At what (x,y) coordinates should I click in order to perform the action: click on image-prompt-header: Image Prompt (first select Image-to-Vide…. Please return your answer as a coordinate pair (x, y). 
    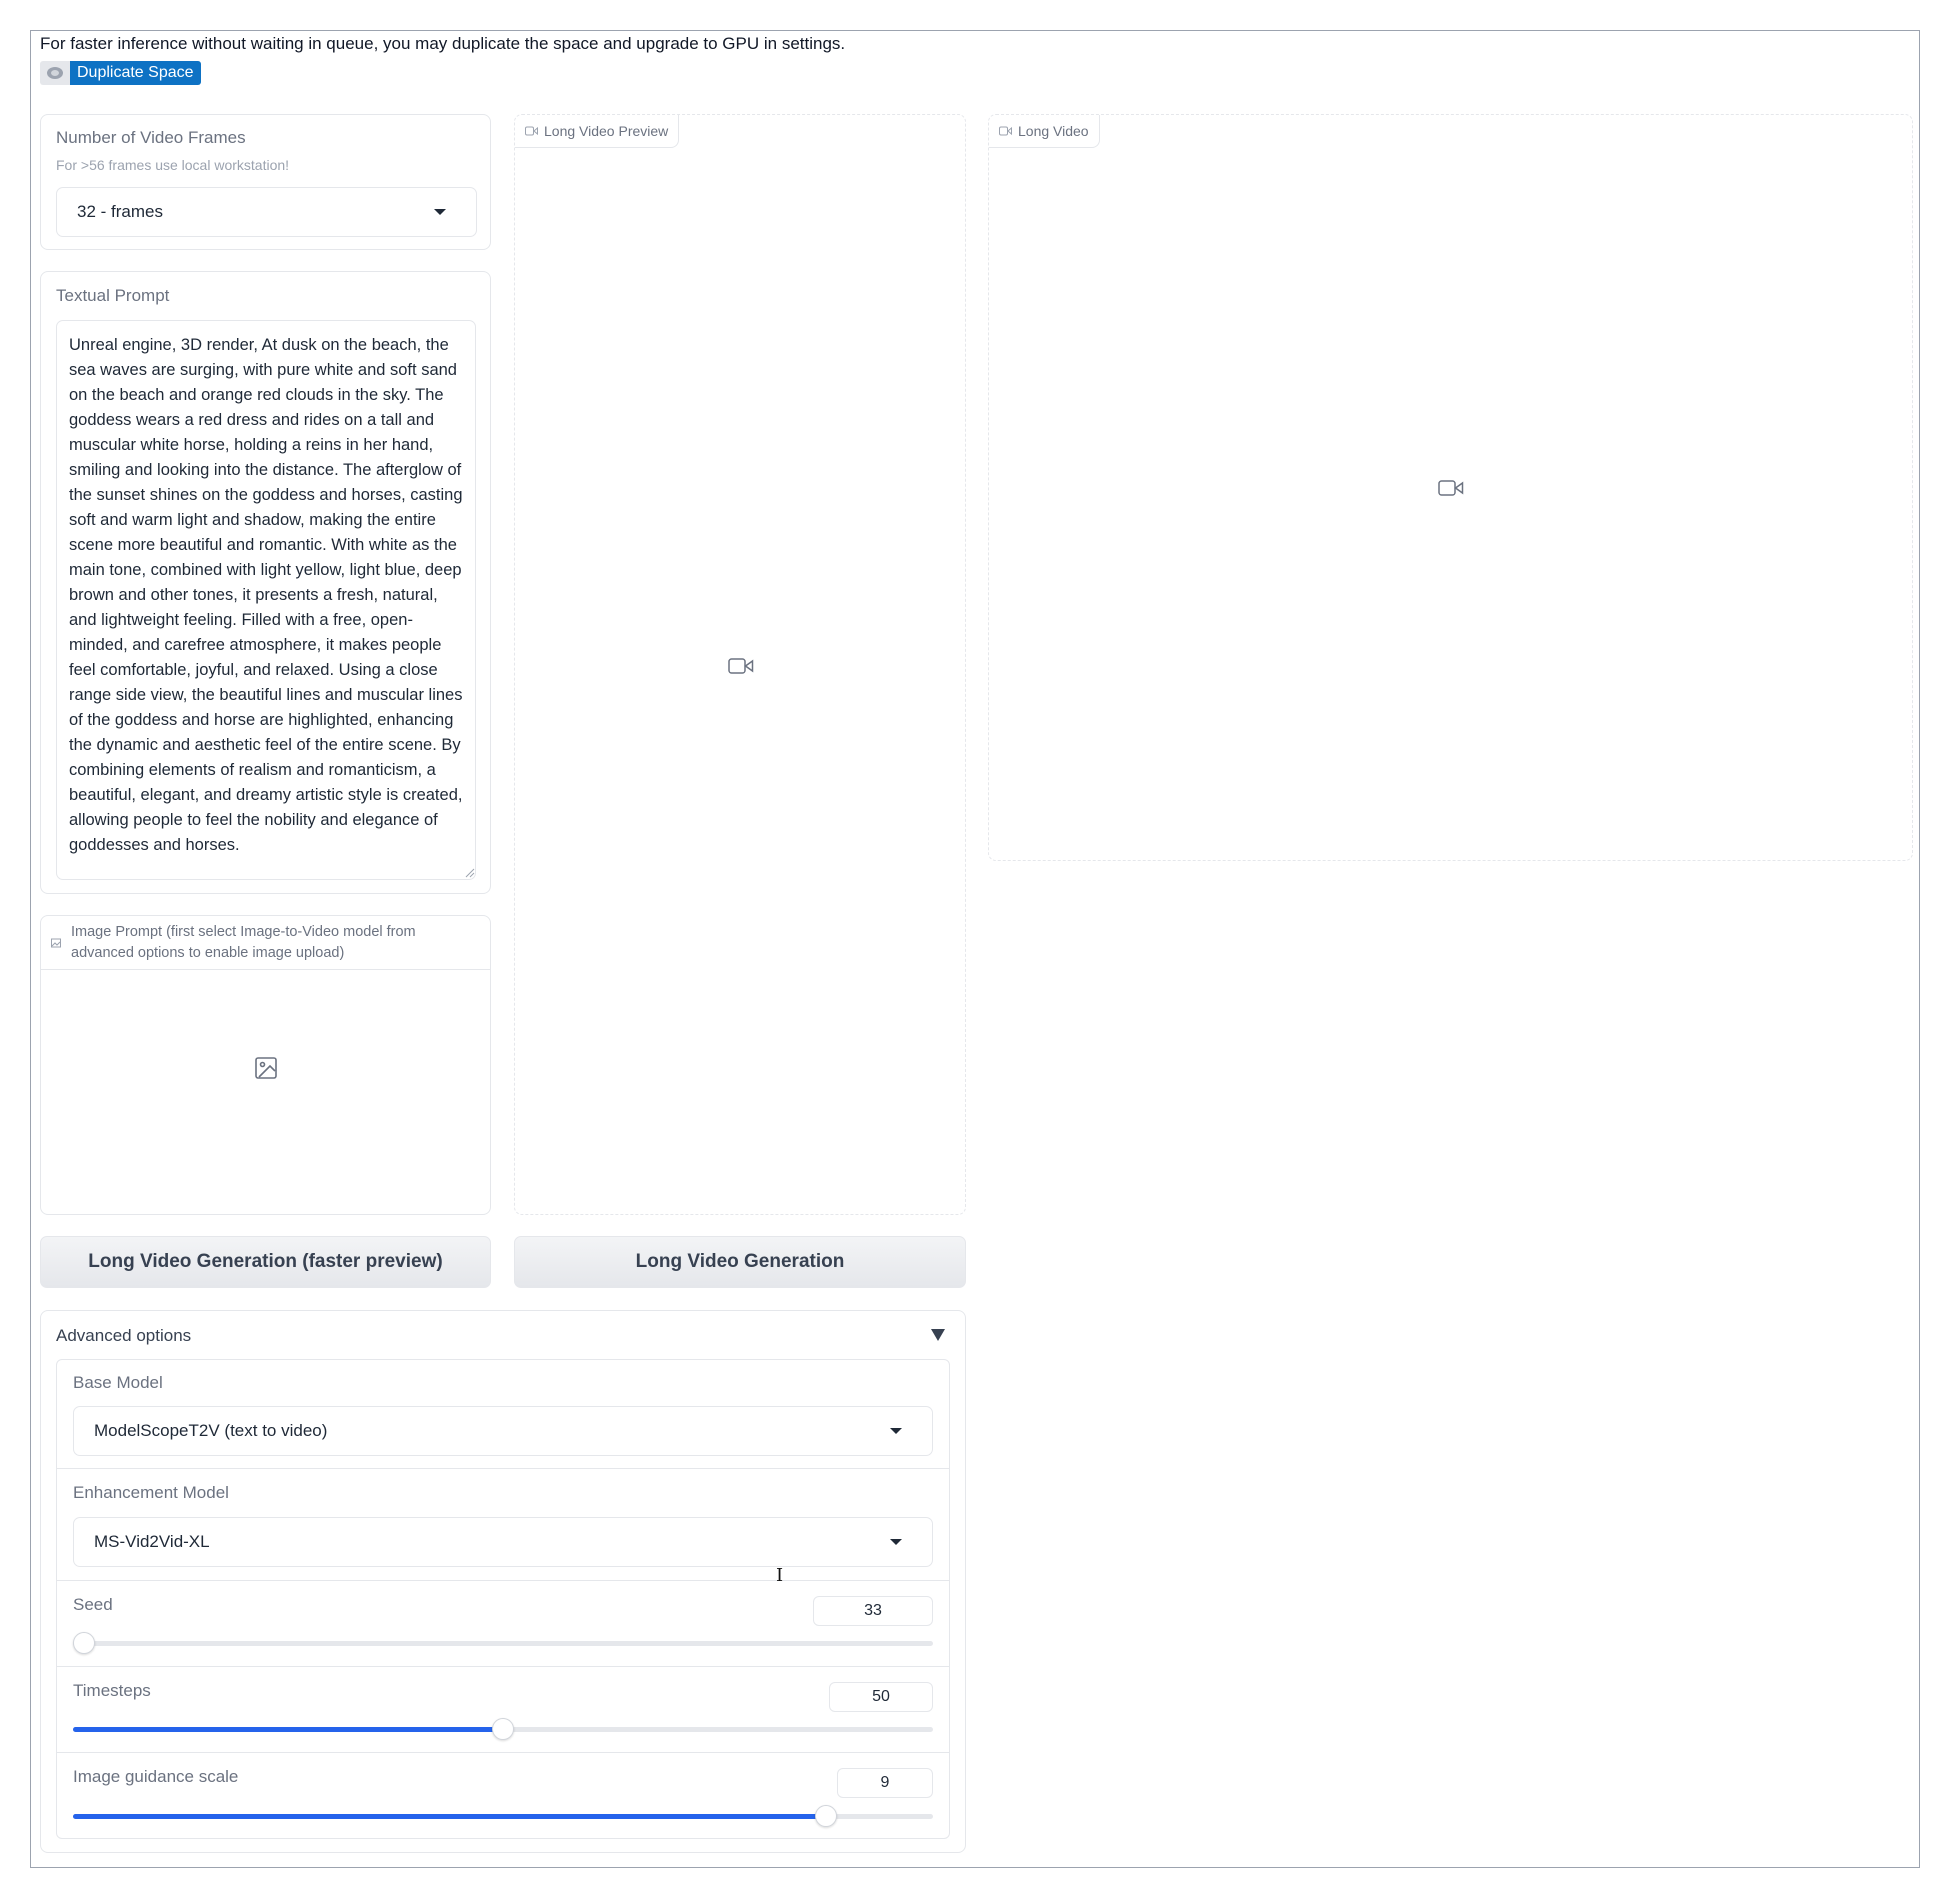
    Looking at the image, I should click on (265, 943).